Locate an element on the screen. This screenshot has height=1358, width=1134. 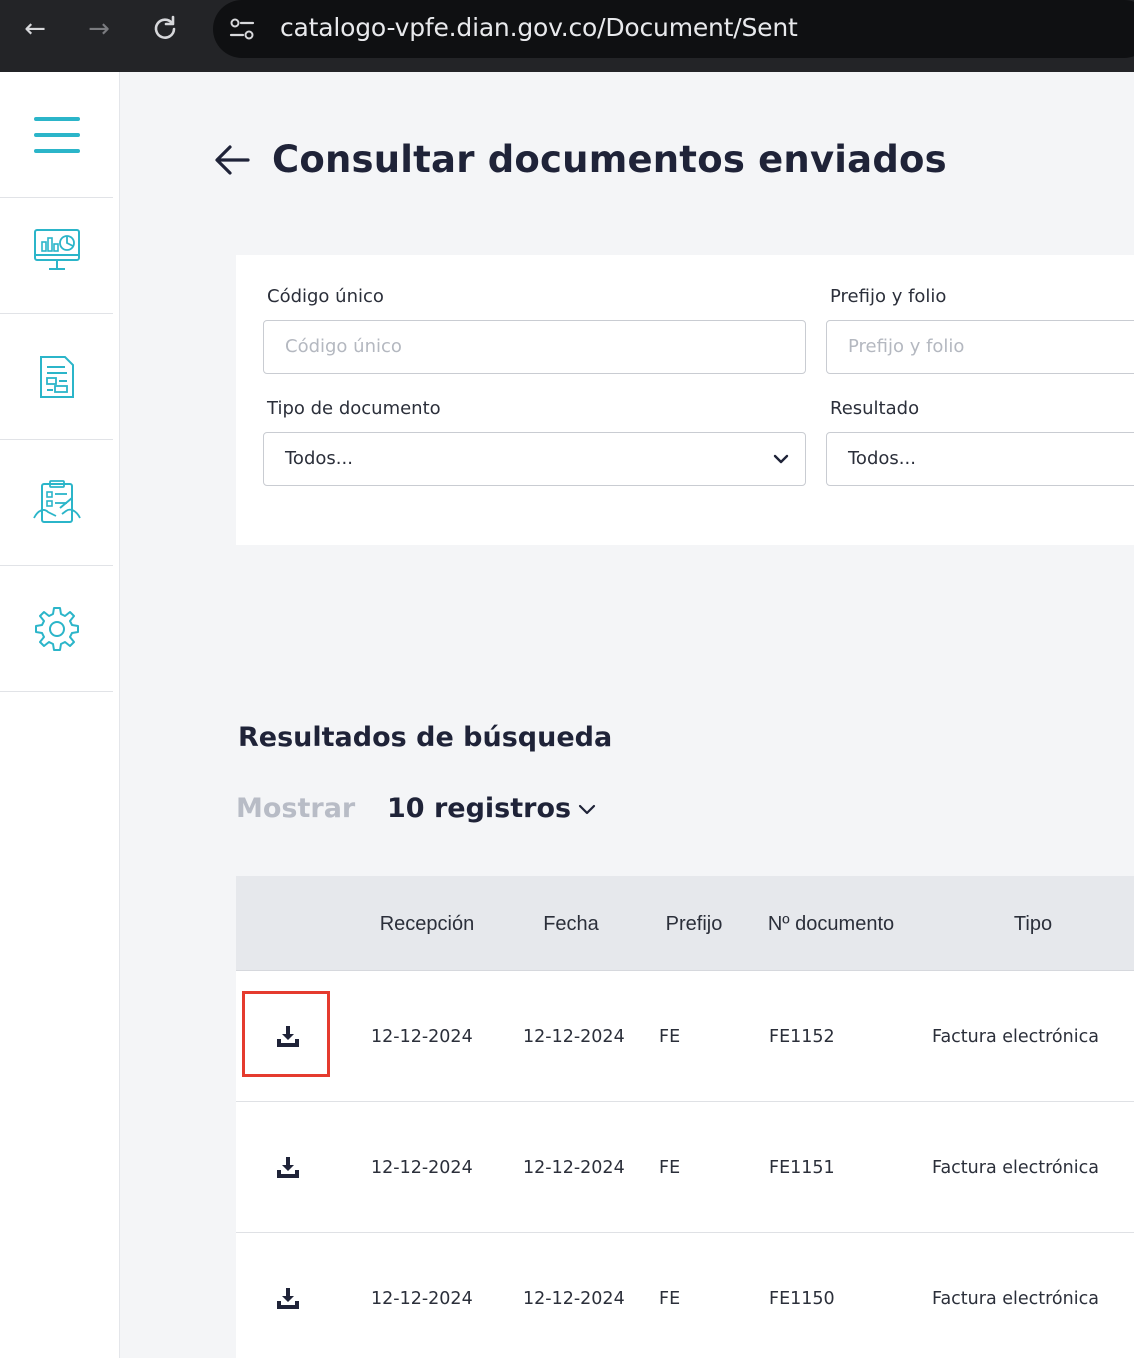
sidebar-item-settings is located at coordinates (56, 629).